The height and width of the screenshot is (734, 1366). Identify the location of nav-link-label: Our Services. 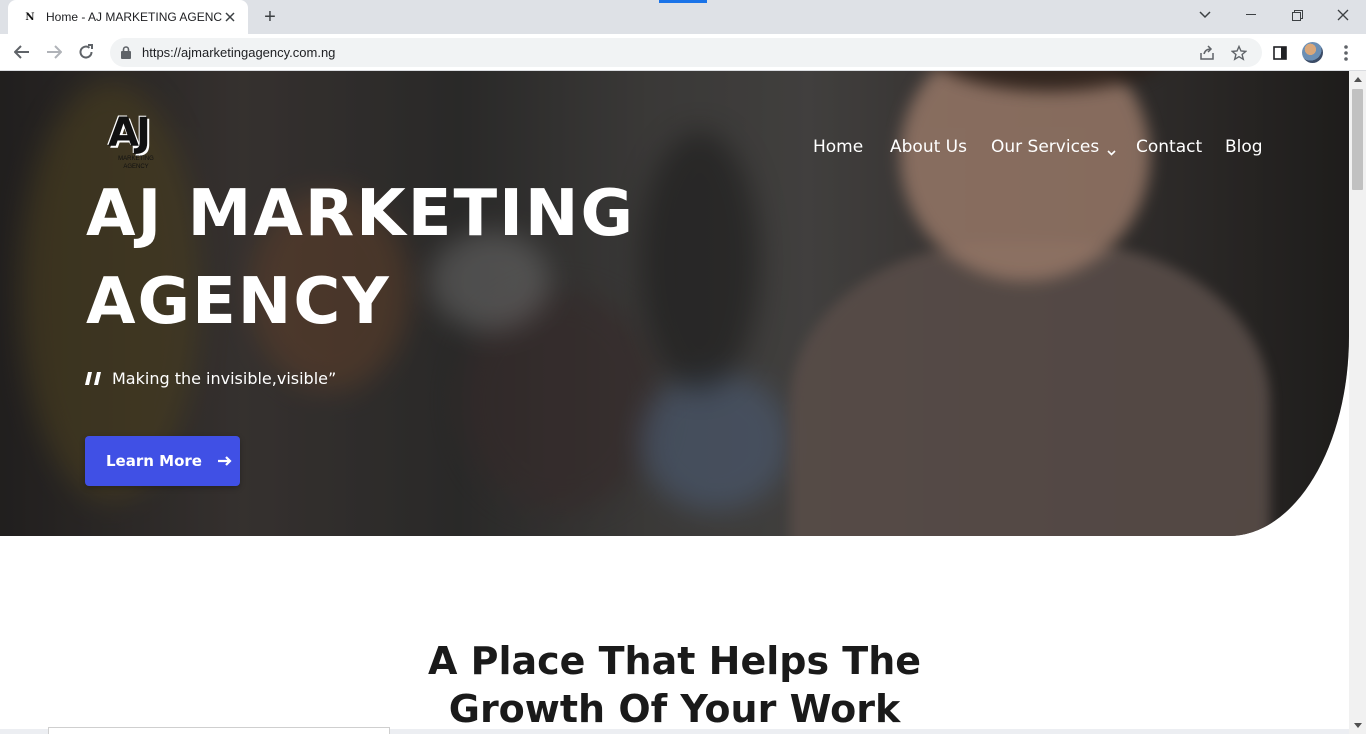
(1045, 147).